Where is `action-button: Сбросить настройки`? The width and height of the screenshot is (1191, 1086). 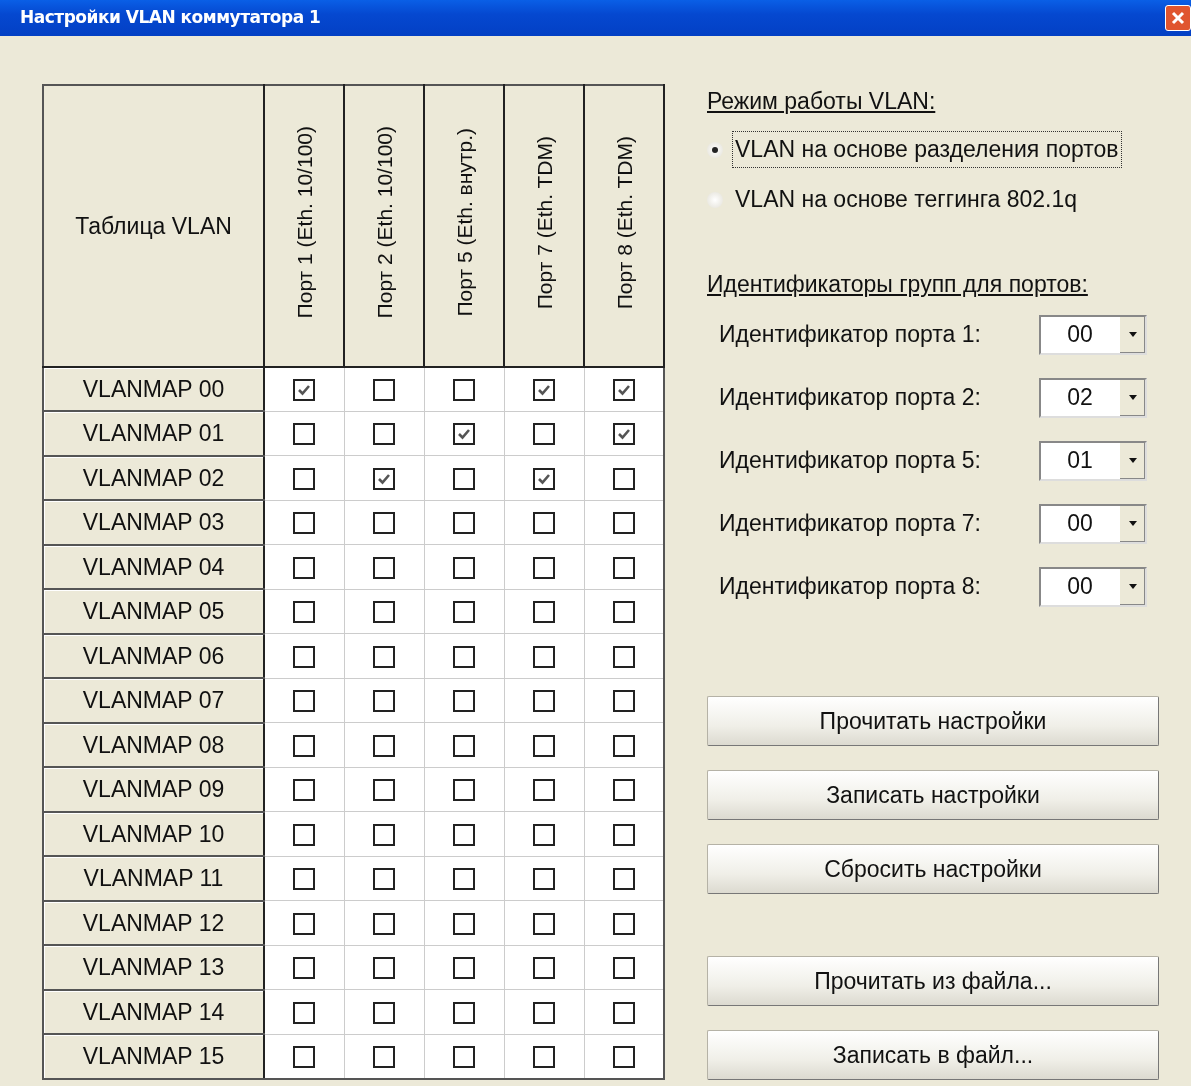
action-button: Сбросить настройки is located at coordinates (933, 869).